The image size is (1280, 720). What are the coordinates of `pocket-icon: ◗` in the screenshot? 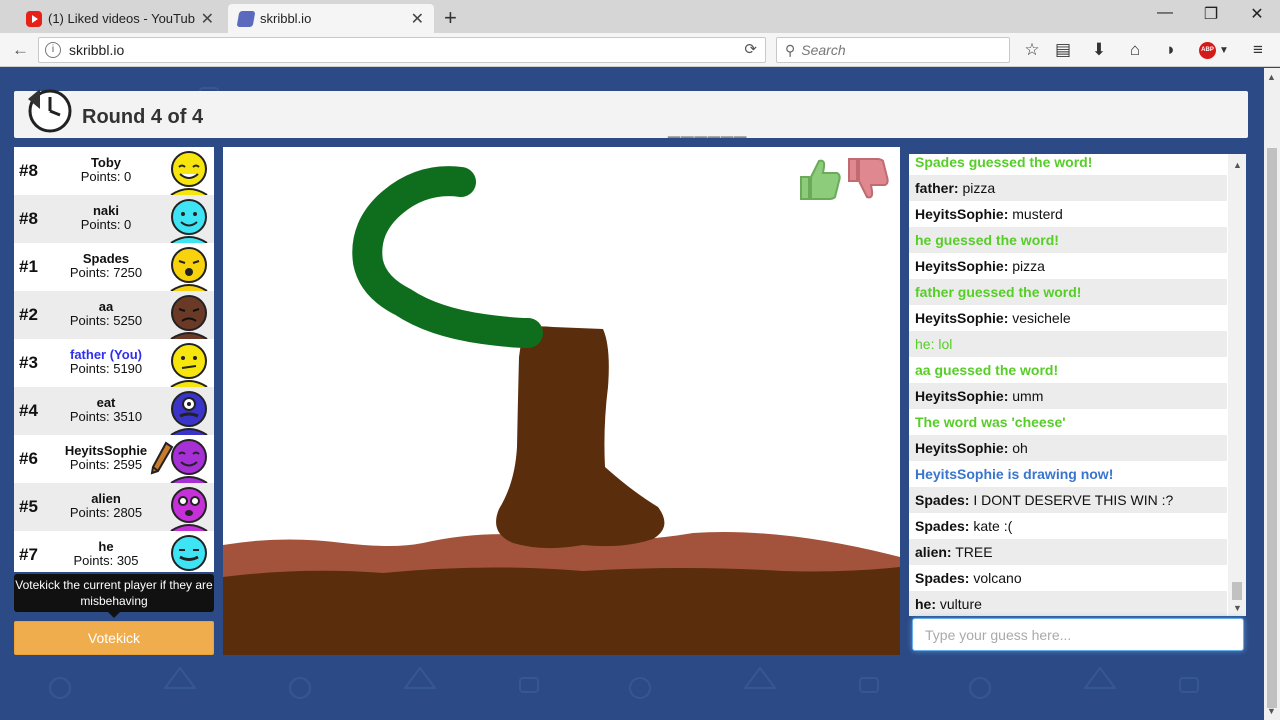 It's located at (1171, 50).